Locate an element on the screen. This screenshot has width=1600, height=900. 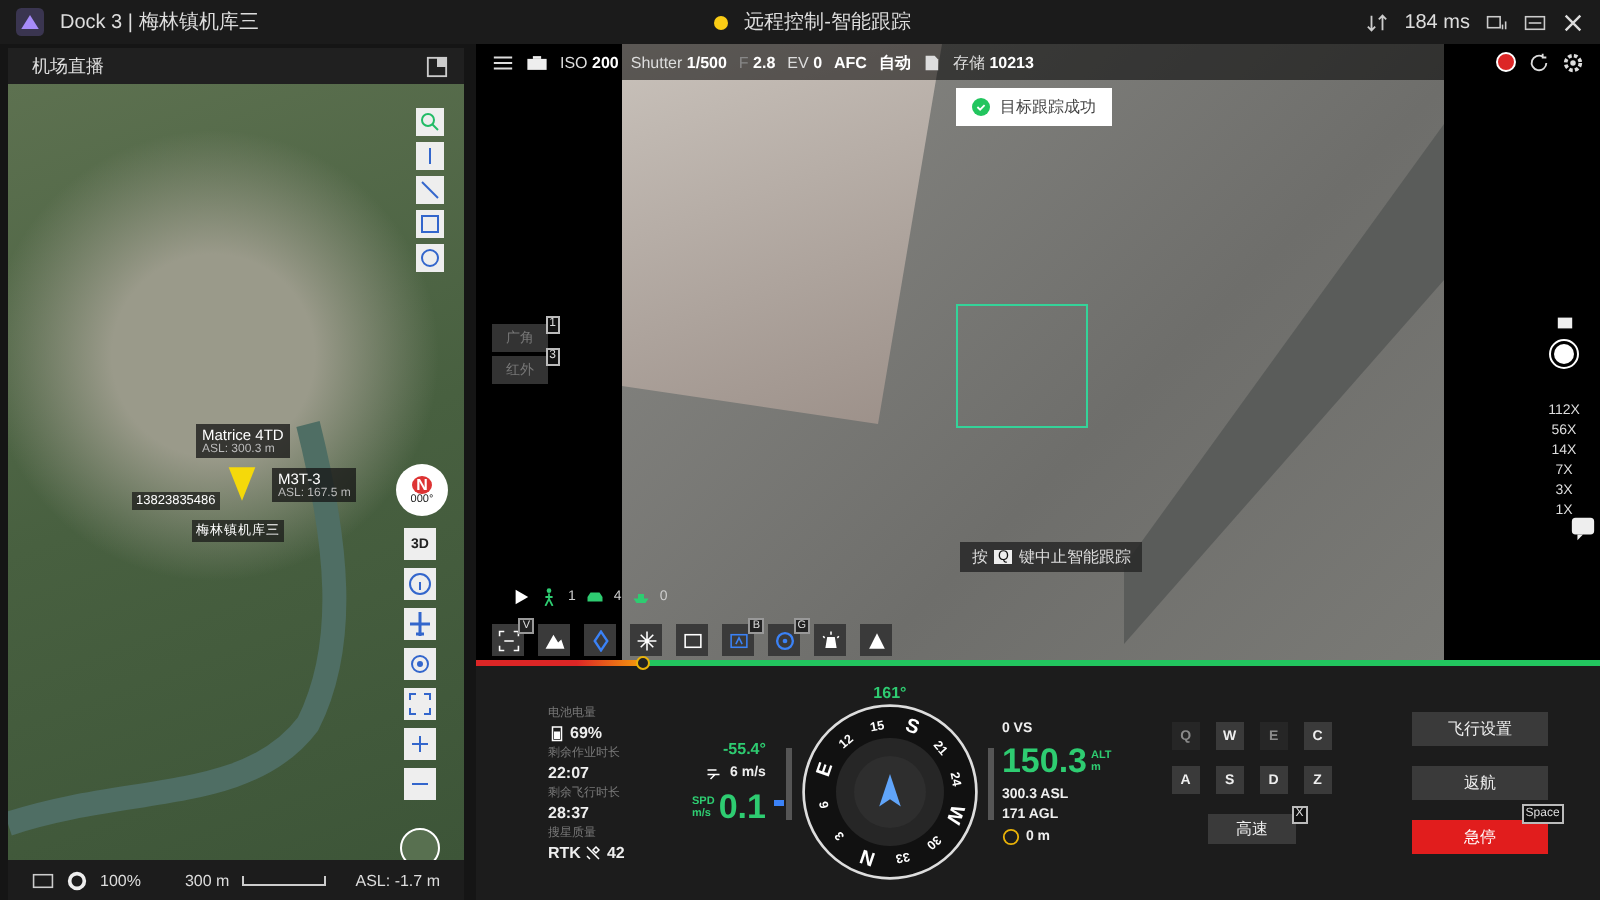
boat-icon is located at coordinates (640, 597).